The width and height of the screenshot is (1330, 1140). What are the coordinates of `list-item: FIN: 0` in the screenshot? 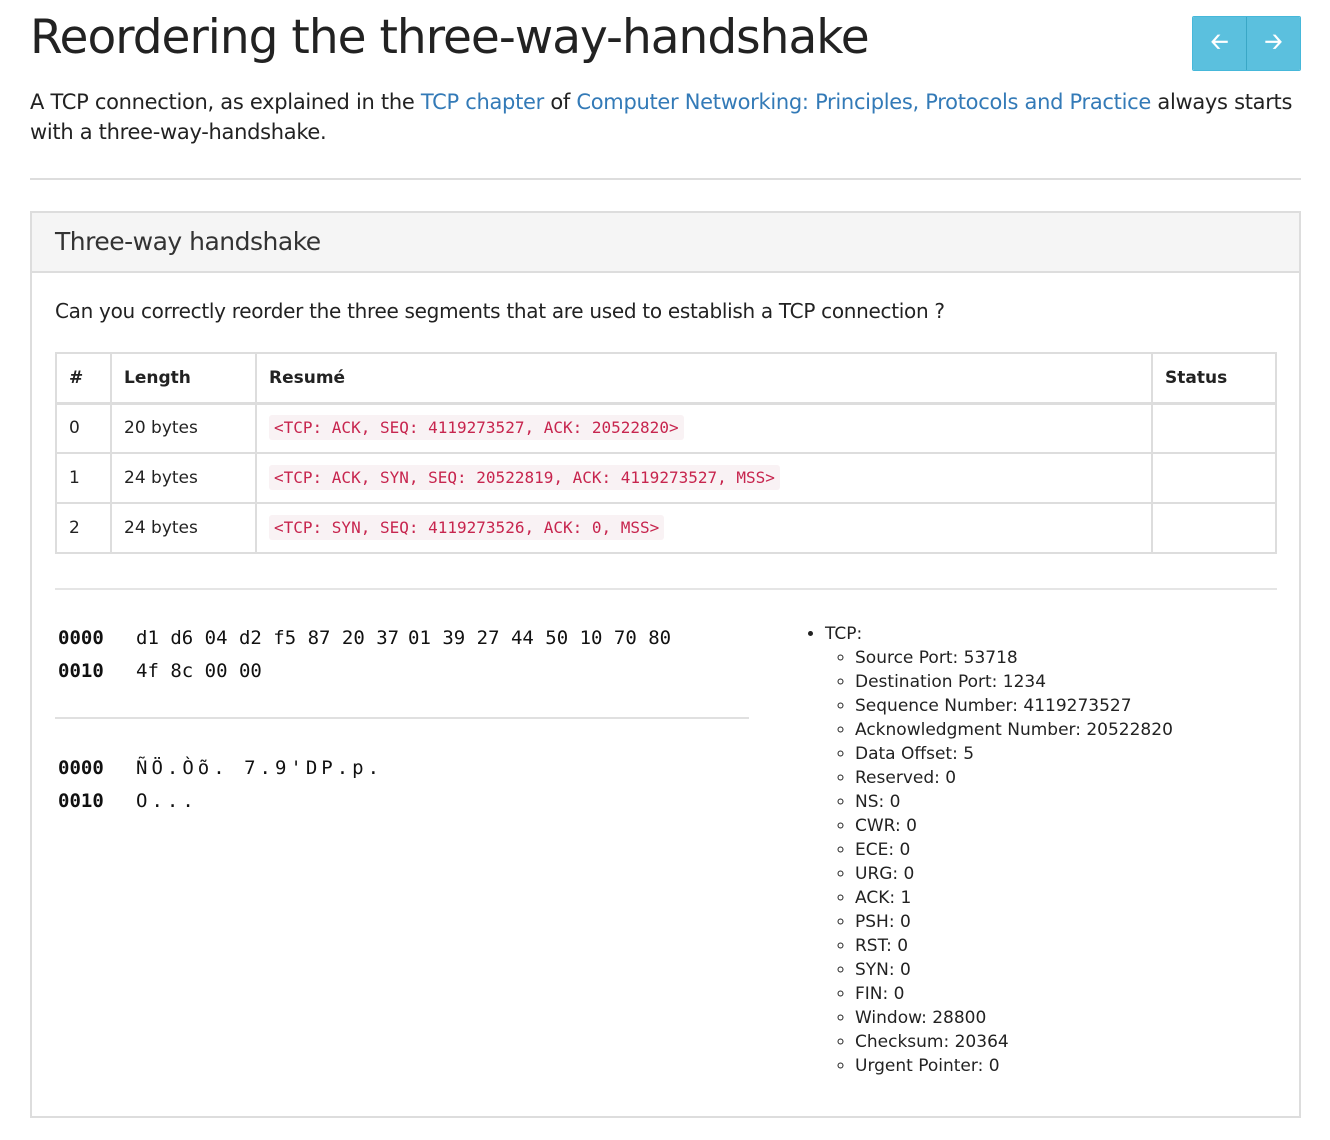 It's located at (1014, 994).